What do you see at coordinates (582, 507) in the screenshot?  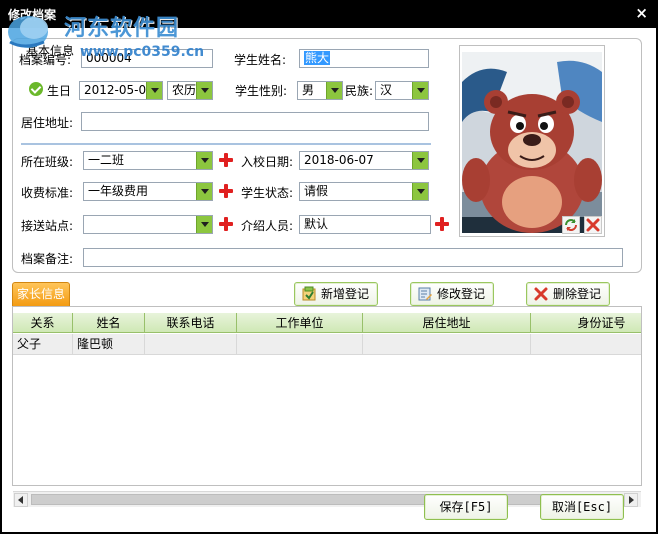 I see `cancel-button: 取消[Esc]` at bounding box center [582, 507].